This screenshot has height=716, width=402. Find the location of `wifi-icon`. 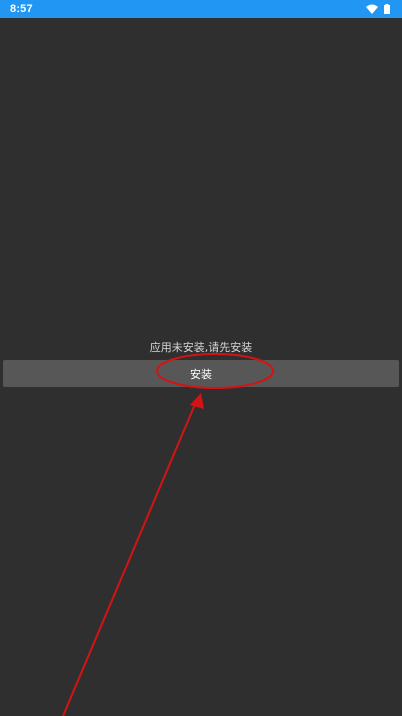

wifi-icon is located at coordinates (372, 9).